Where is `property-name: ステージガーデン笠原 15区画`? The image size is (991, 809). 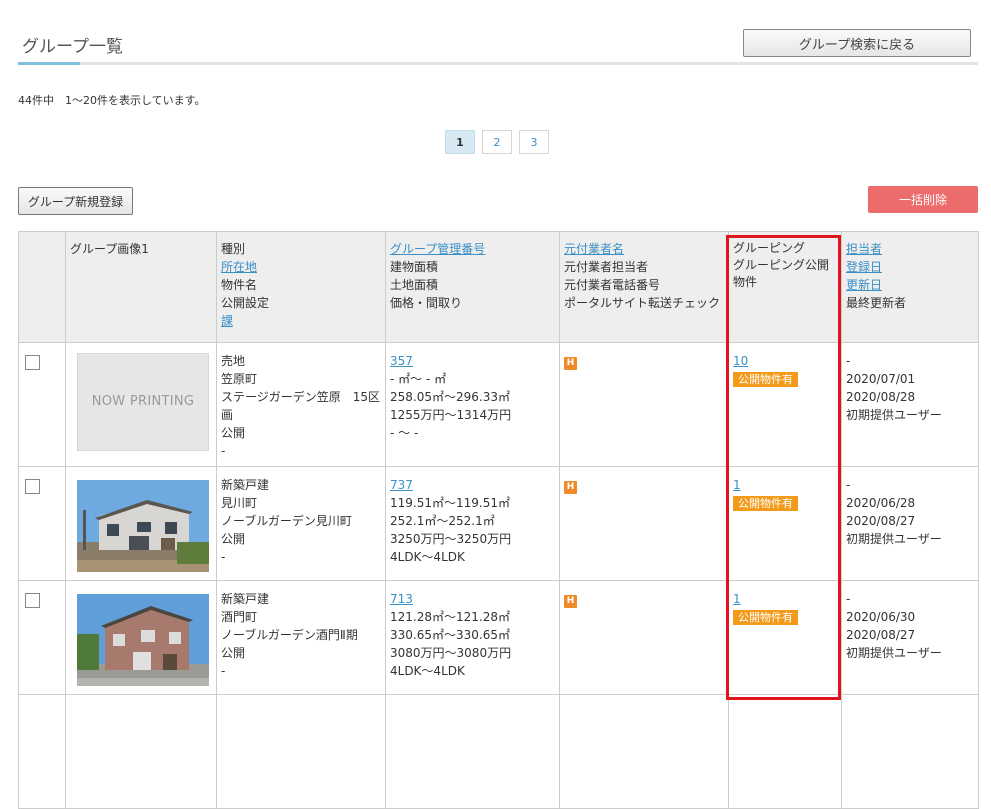 property-name: ステージガーデン笠原 15区画 is located at coordinates (301, 406).